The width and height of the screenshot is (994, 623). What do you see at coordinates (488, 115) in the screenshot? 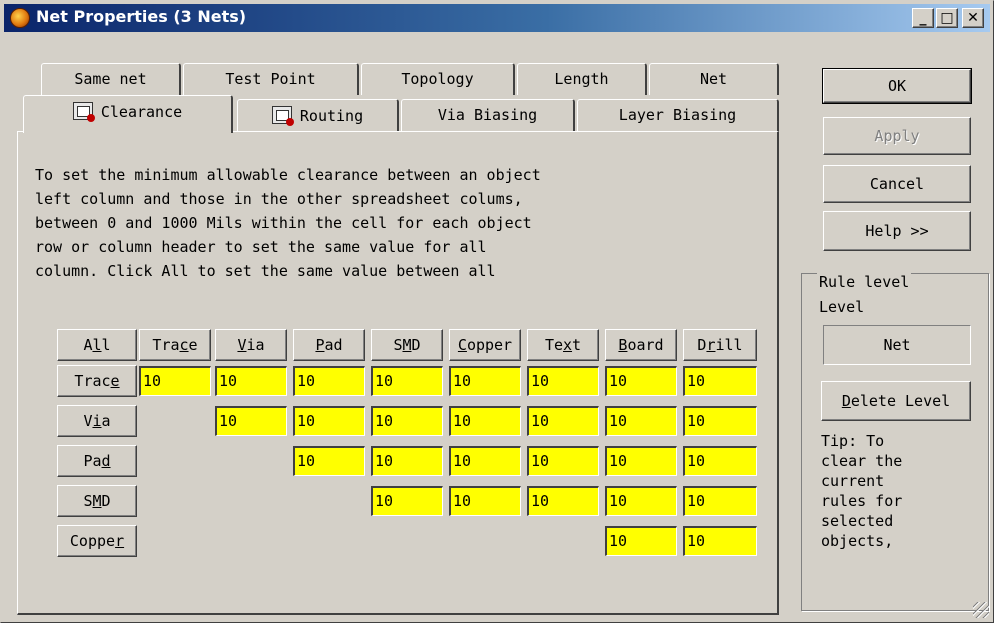
I see `tab-via-biasing: Via Biasing` at bounding box center [488, 115].